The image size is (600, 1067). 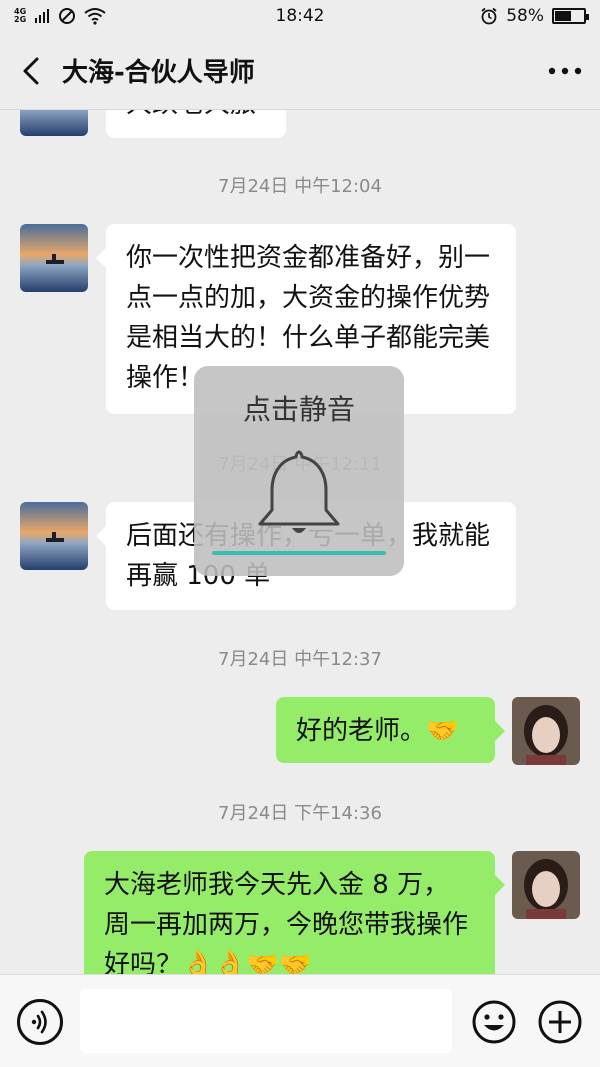 What do you see at coordinates (158, 73) in the screenshot?
I see `chat-title: 大海-合伙人导师` at bounding box center [158, 73].